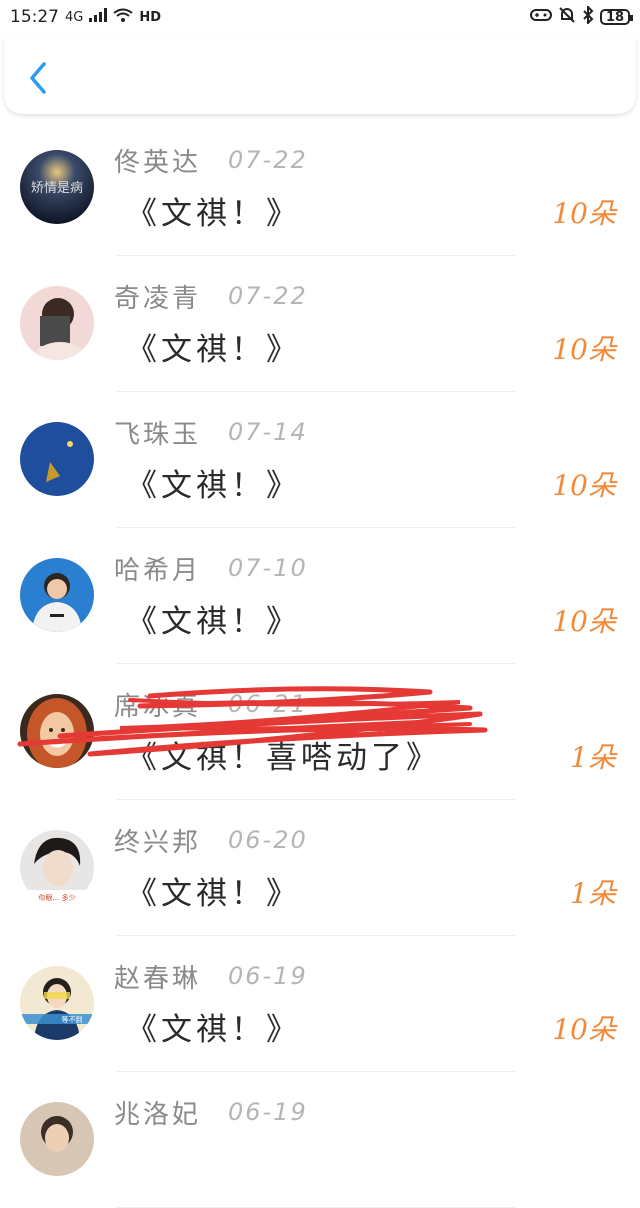  What do you see at coordinates (320, 868) in the screenshot?
I see `list-item: 你眼... 多少 终兴邦 06-20 《文祺！》 1朵` at bounding box center [320, 868].